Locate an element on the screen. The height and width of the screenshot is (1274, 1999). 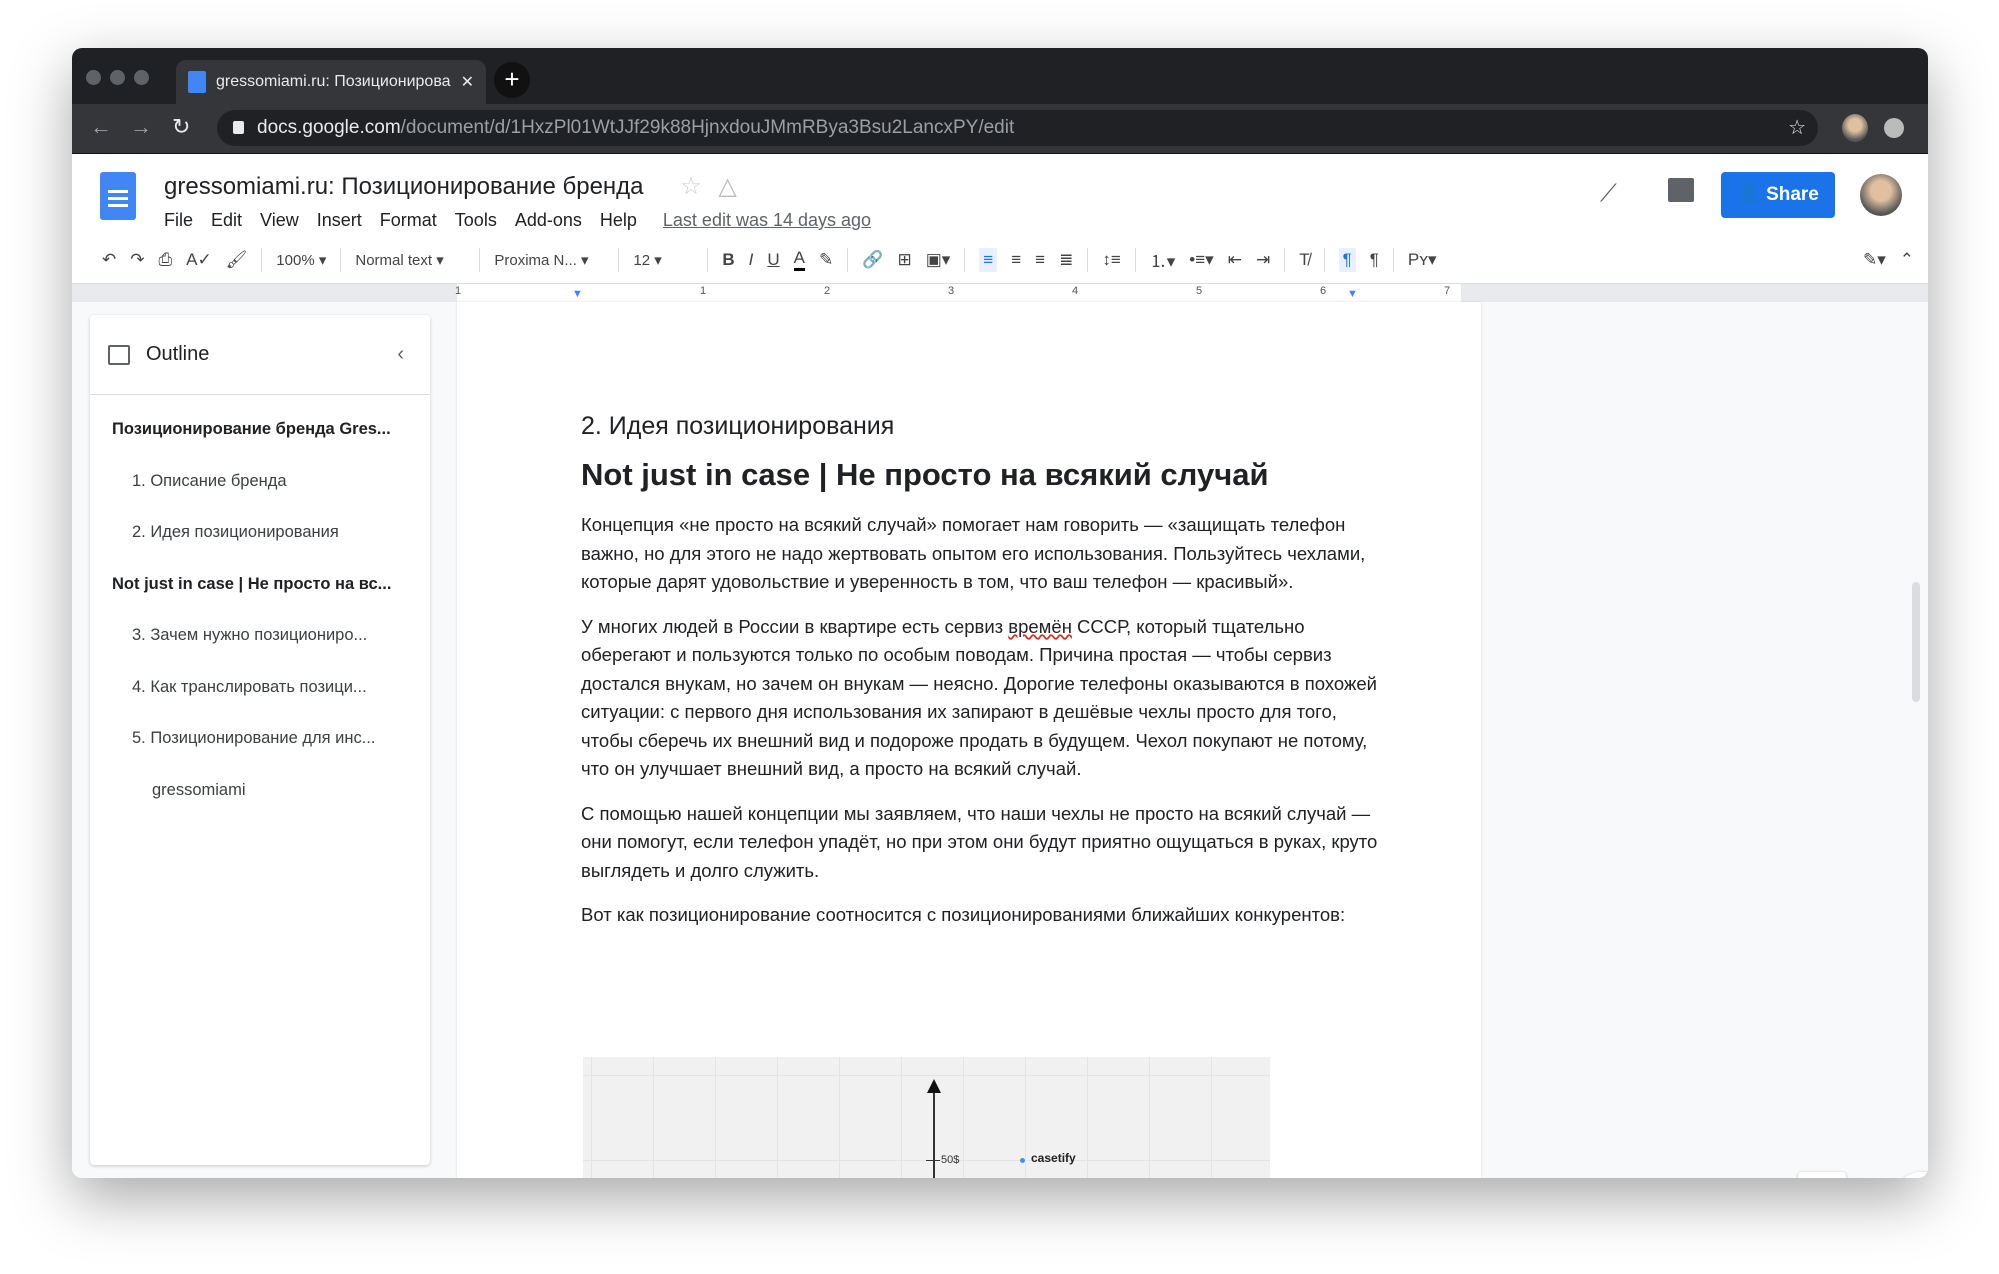
show-side-panel-button: ‹ is located at coordinates (1912, 1175).